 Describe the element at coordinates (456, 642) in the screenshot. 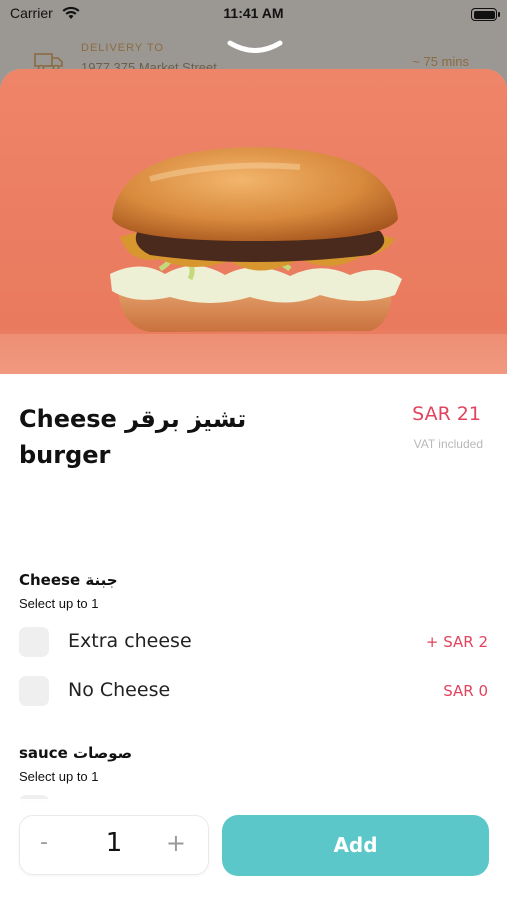

I see `option-price: + SAR 2` at that location.